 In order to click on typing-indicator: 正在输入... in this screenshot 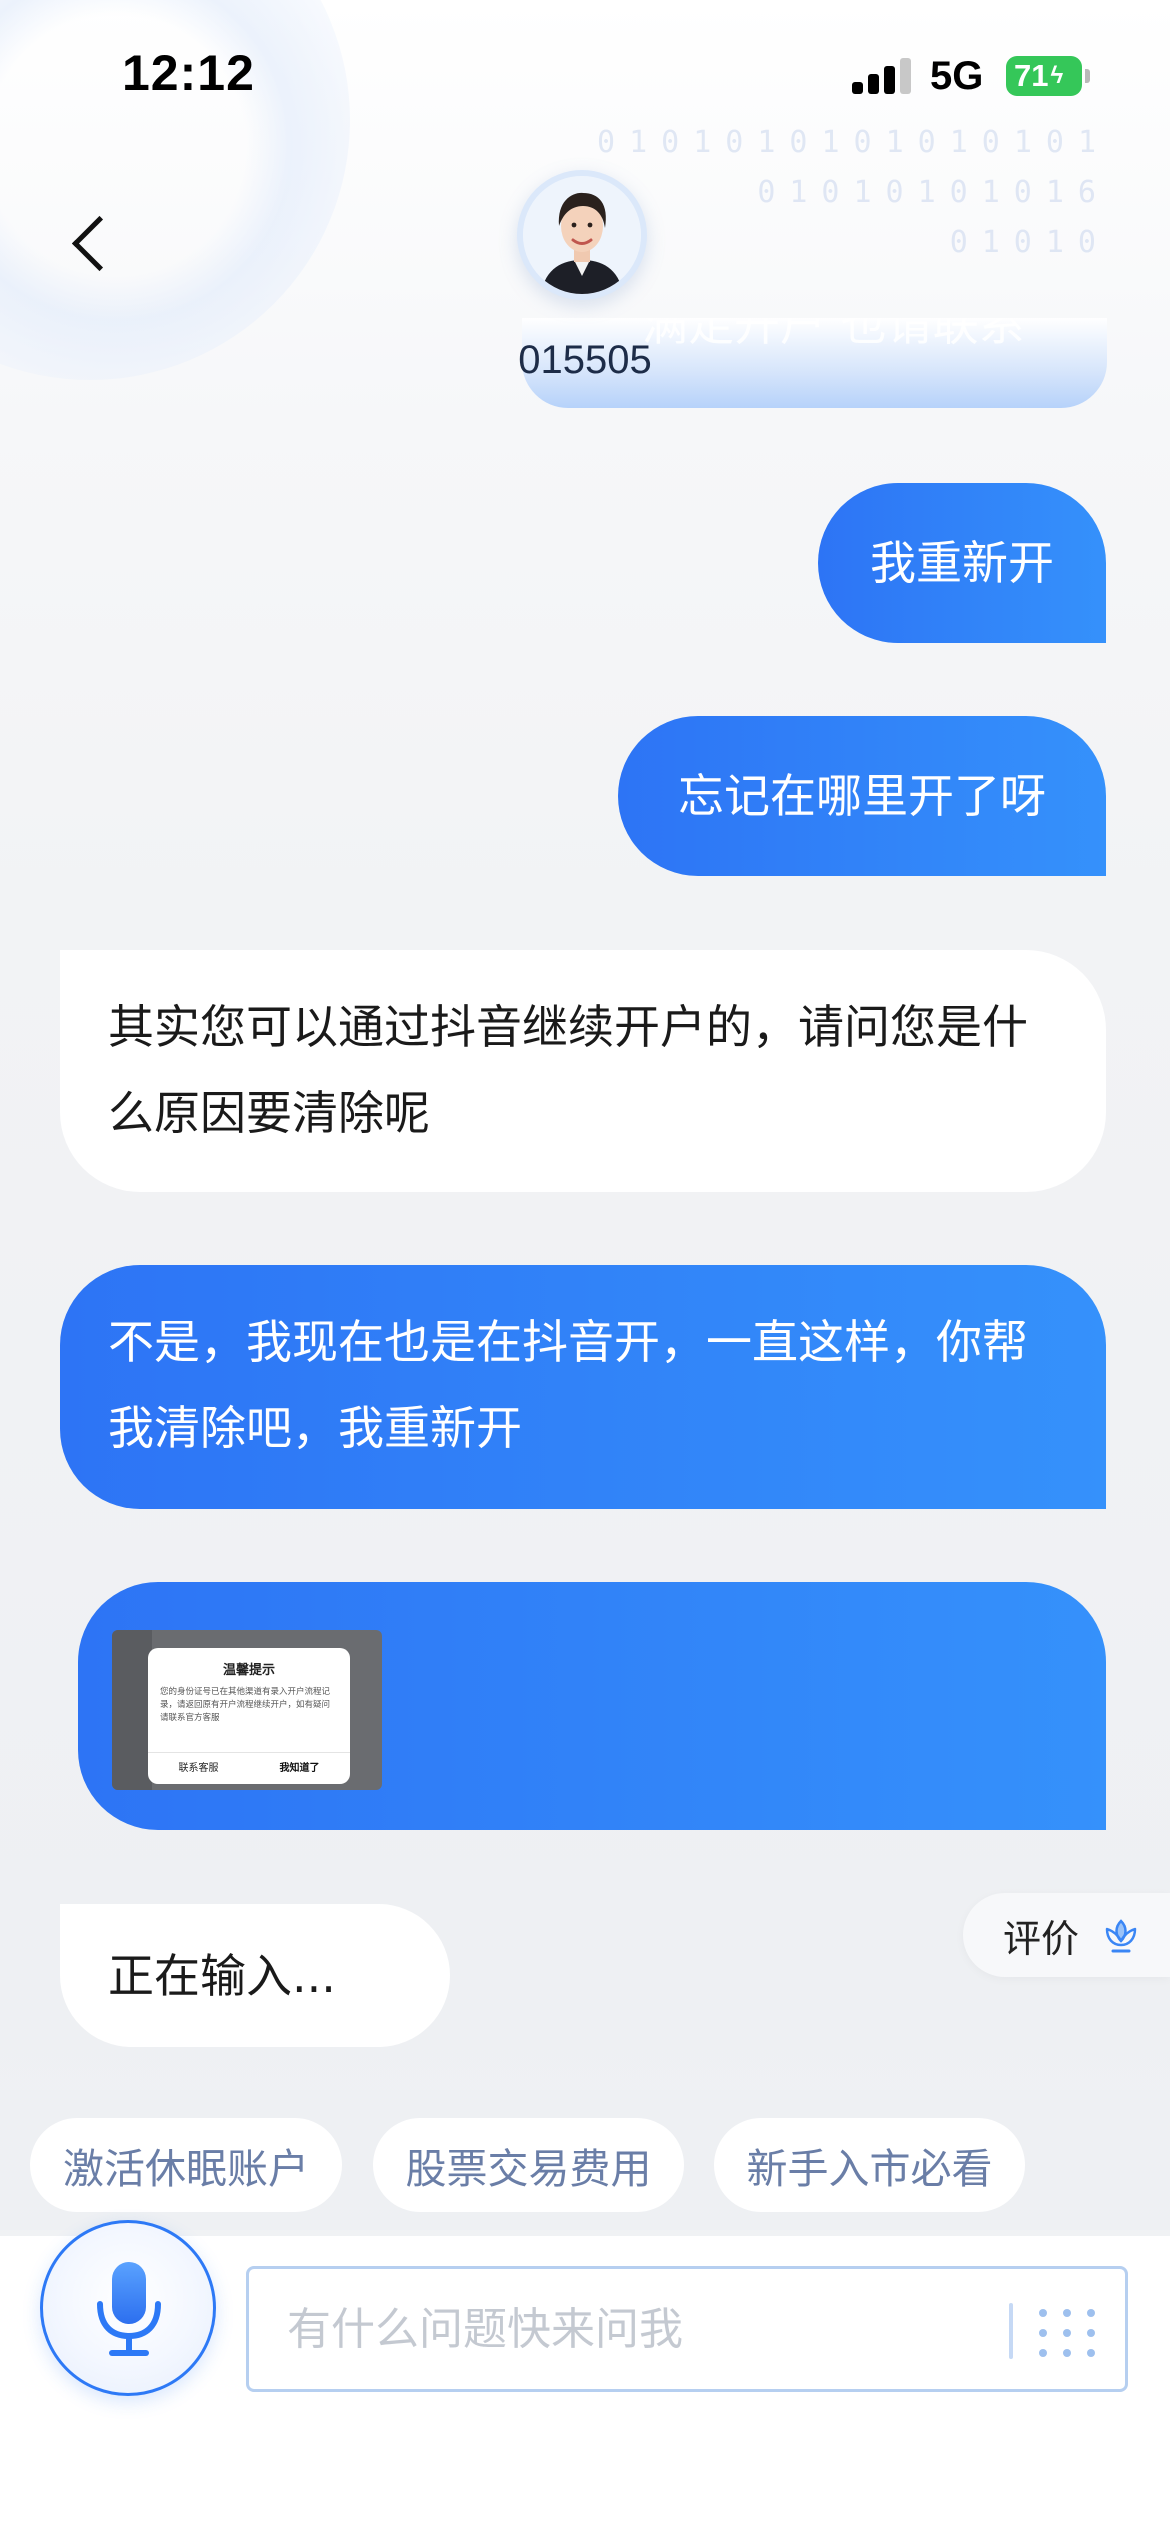, I will do `click(255, 1975)`.